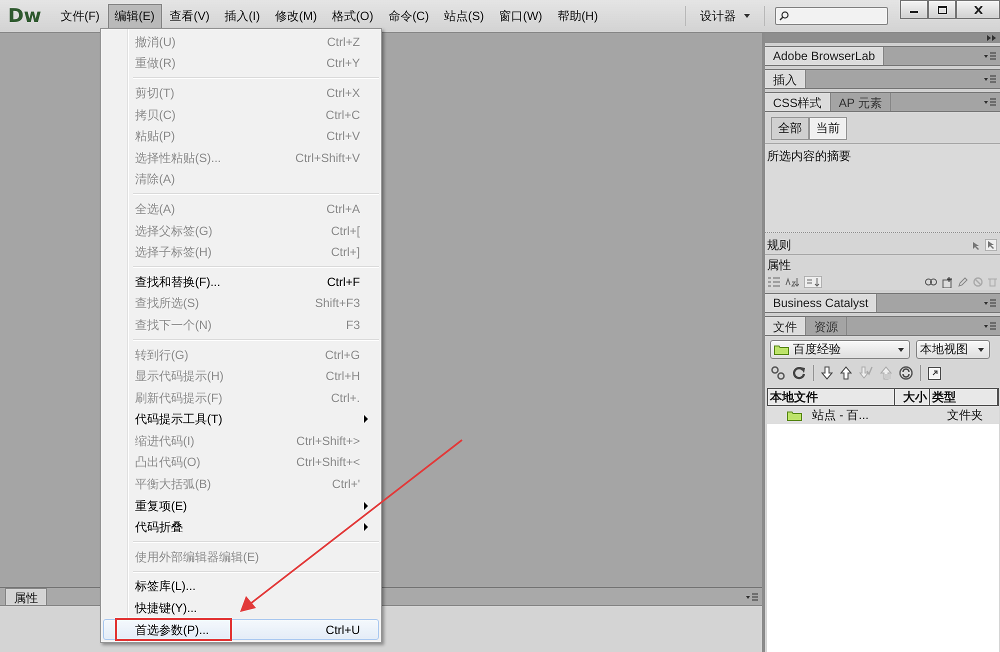 The image size is (1000, 652). I want to click on panel-tab: 插入, so click(785, 79).